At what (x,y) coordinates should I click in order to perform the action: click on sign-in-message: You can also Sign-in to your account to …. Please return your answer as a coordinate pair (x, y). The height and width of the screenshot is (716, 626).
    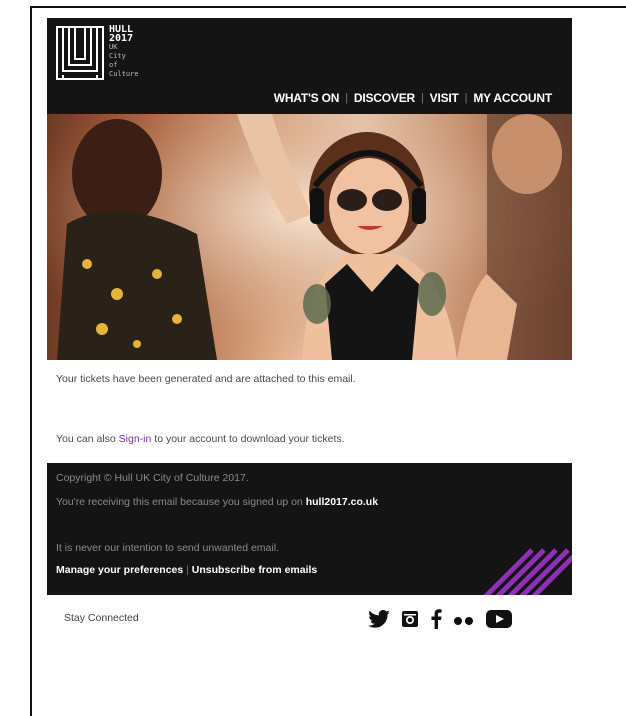
    Looking at the image, I should click on (200, 439).